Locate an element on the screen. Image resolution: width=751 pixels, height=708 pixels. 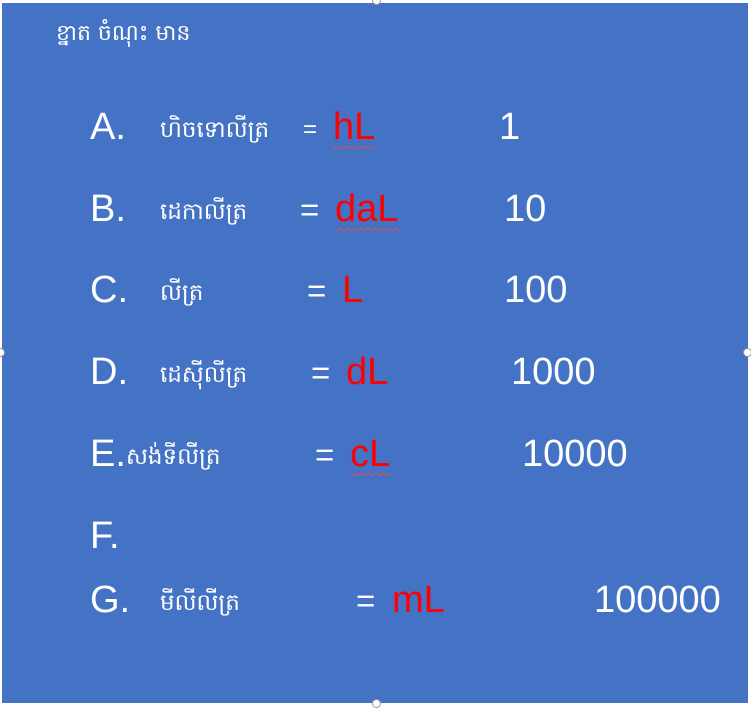
table-row: B. ដេកាលីត្រ = daL 10 is located at coordinates (375, 218).